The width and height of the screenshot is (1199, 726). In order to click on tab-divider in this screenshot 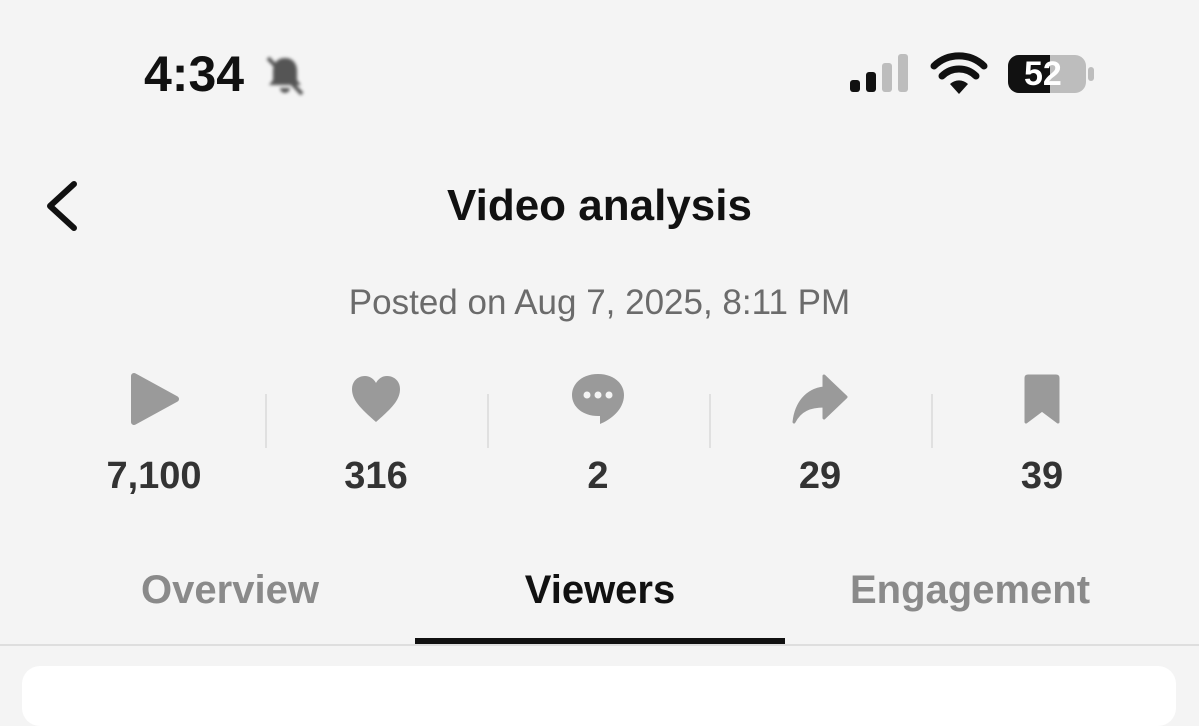, I will do `click(599, 645)`.